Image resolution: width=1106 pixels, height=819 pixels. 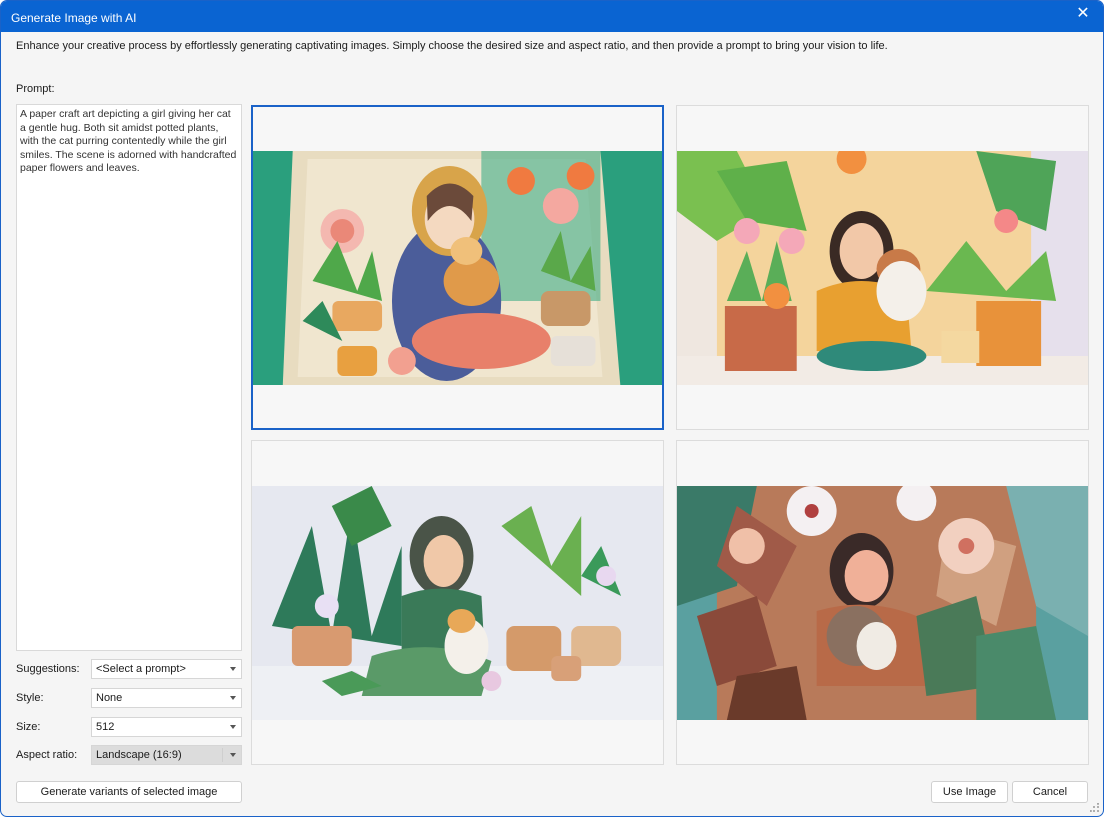 I want to click on size-dropdown: 512, so click(x=166, y=727).